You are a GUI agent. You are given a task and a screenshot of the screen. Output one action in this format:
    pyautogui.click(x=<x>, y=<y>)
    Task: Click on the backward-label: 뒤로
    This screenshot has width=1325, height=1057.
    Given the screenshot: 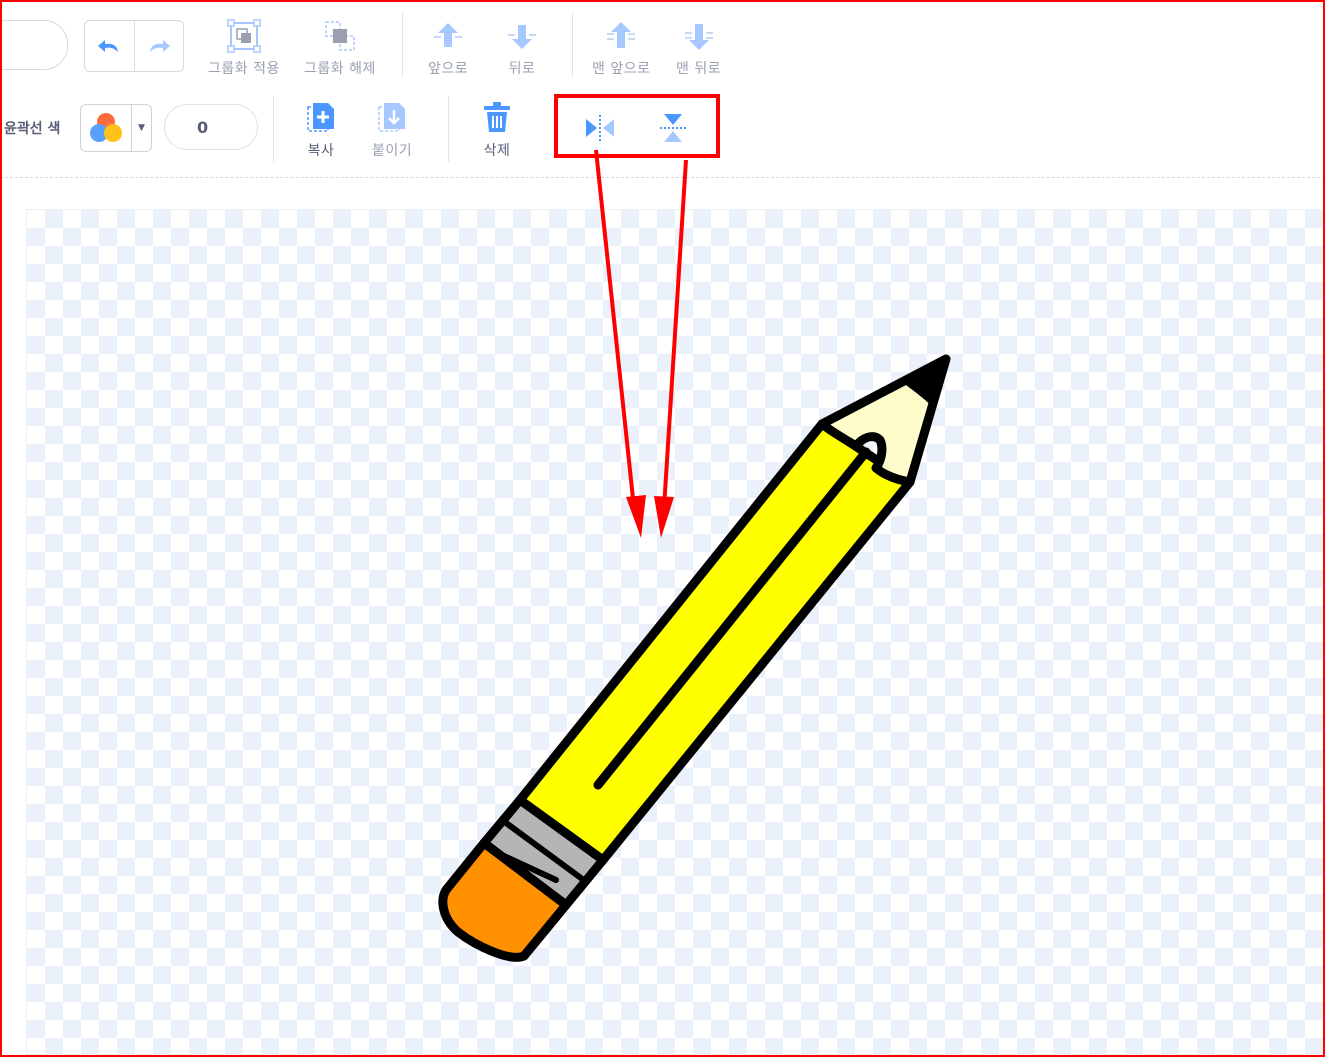 What is the action you would take?
    pyautogui.click(x=522, y=69)
    